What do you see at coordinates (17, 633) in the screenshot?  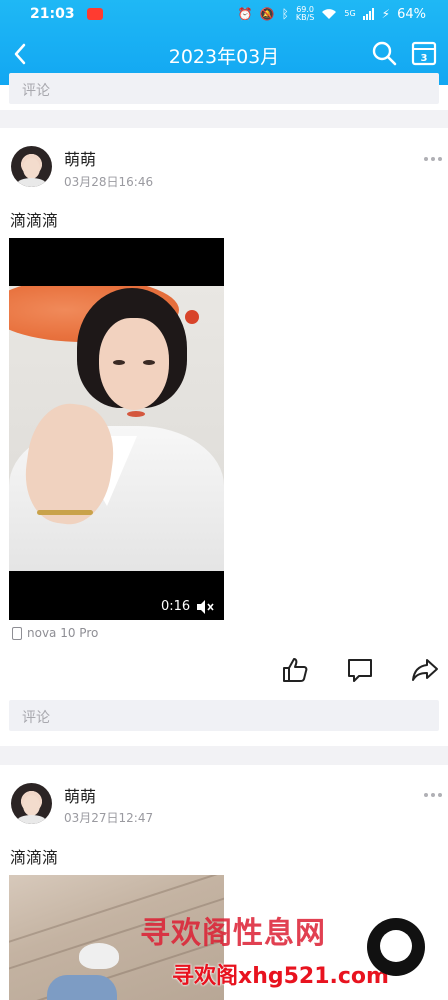 I see `phone-icon` at bounding box center [17, 633].